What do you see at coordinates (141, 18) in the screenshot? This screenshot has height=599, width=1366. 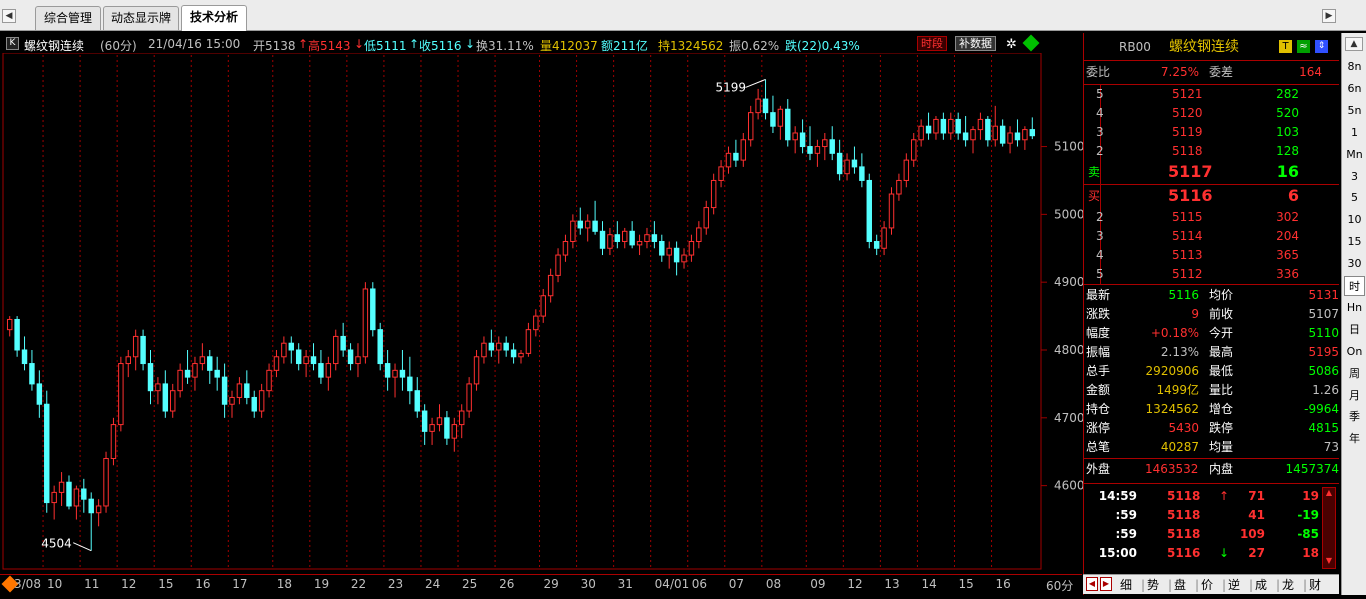 I see `tab-dynamic-board: 动态显示牌` at bounding box center [141, 18].